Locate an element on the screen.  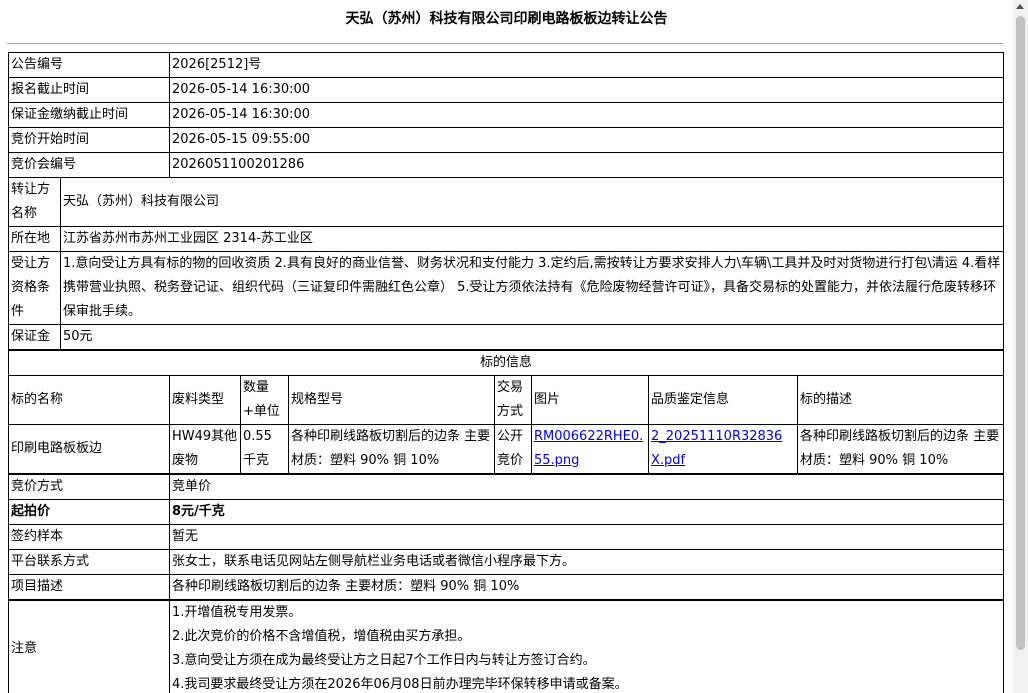
title-divider is located at coordinates (505, 43).